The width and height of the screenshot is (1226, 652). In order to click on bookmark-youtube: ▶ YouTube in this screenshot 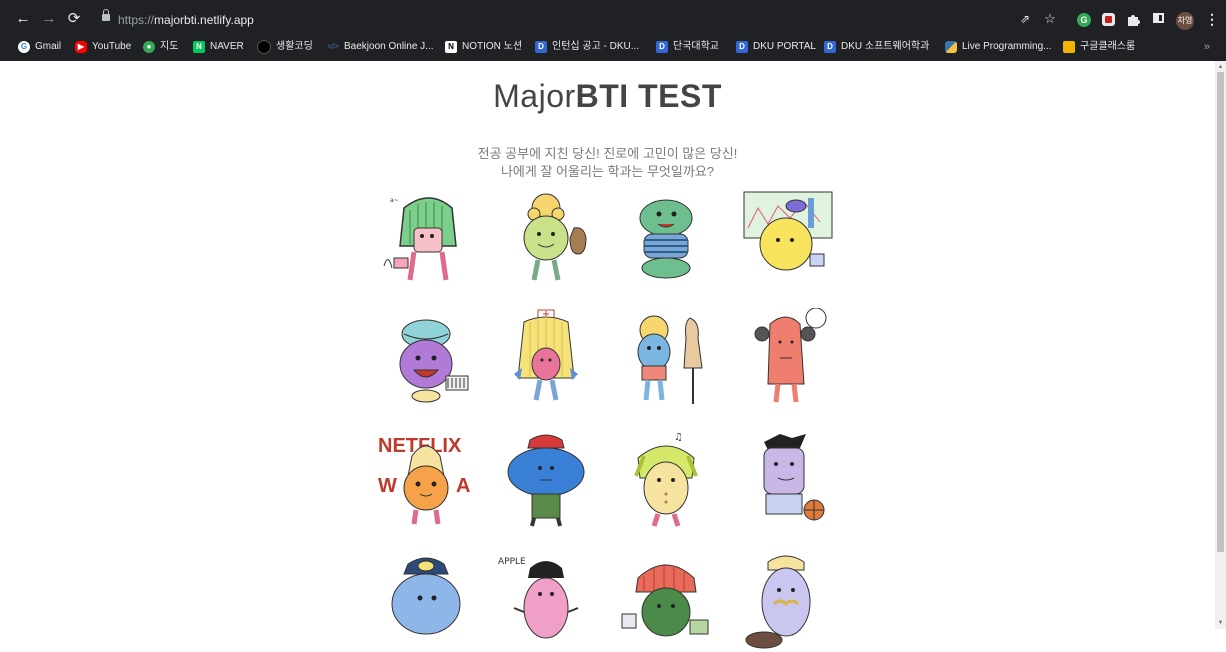, I will do `click(103, 47)`.